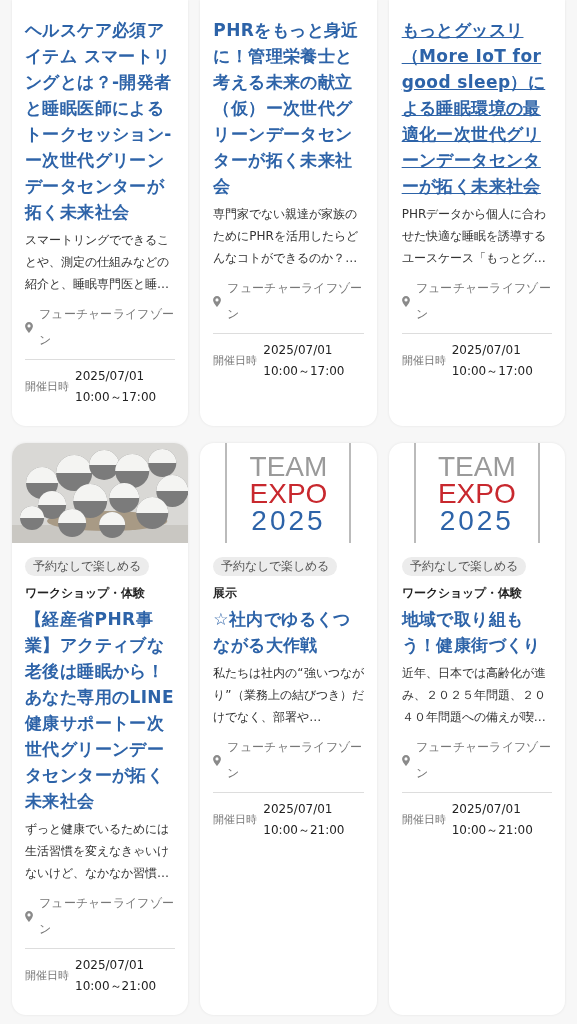 The width and height of the screenshot is (577, 1024). What do you see at coordinates (100, 121) in the screenshot?
I see `event-title-link: ヘルスケア必須アイテム スマートリングとは？-開発者と睡眠医師によるトークセッション-ー次世代グリーンデータセンターが拓く未来社会` at bounding box center [100, 121].